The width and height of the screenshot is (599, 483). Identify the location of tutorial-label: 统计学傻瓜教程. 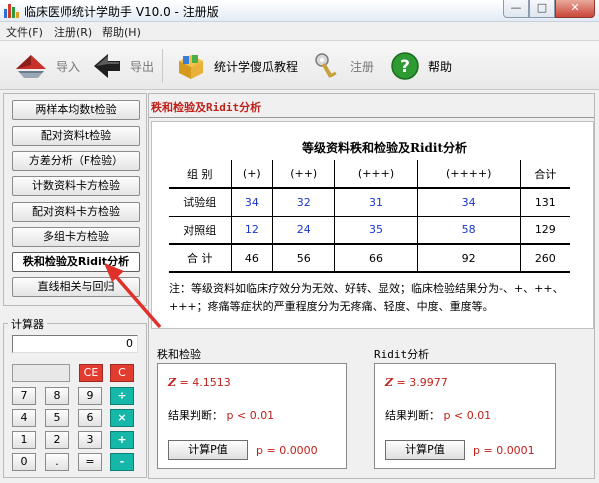
(256, 66).